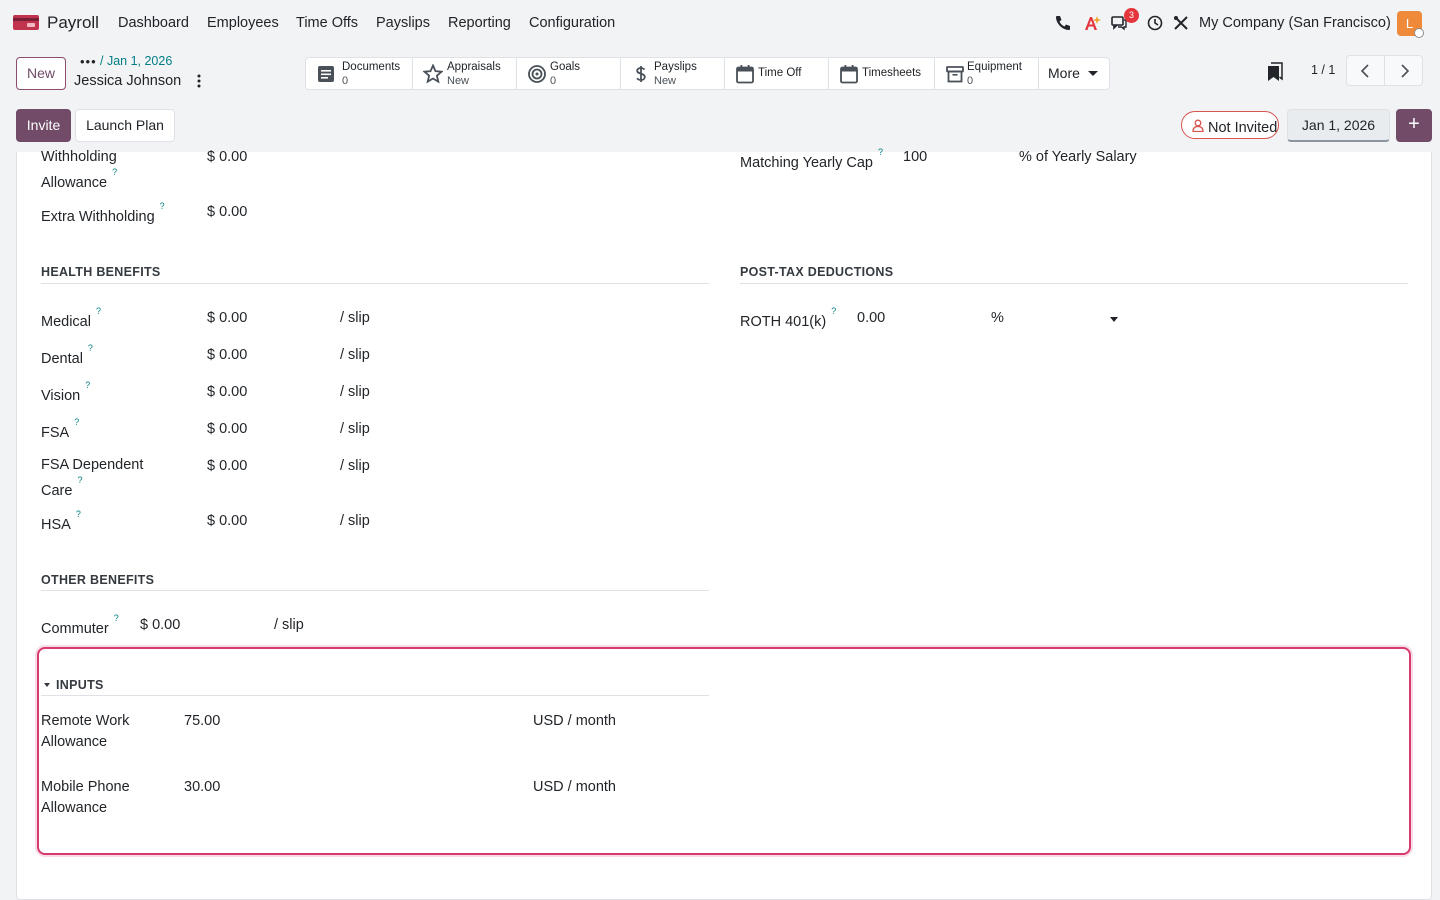 Image resolution: width=1440 pixels, height=900 pixels. I want to click on medical-field: $ 0.00, so click(227, 318).